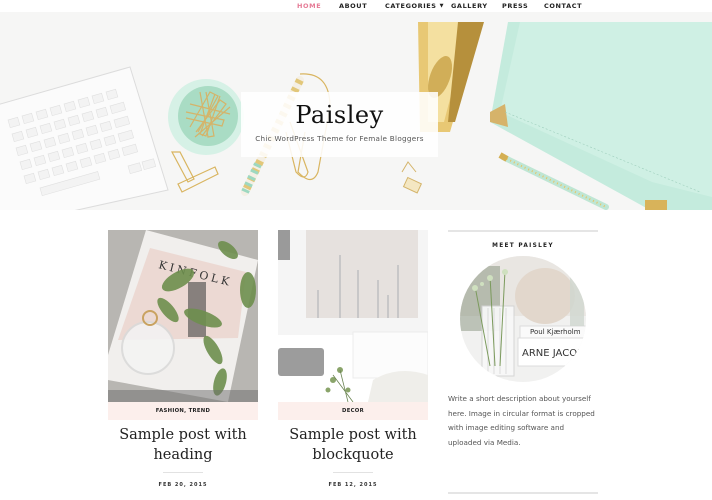 The height and width of the screenshot is (500, 712). I want to click on post-title: Sample post with heading, so click(183, 445).